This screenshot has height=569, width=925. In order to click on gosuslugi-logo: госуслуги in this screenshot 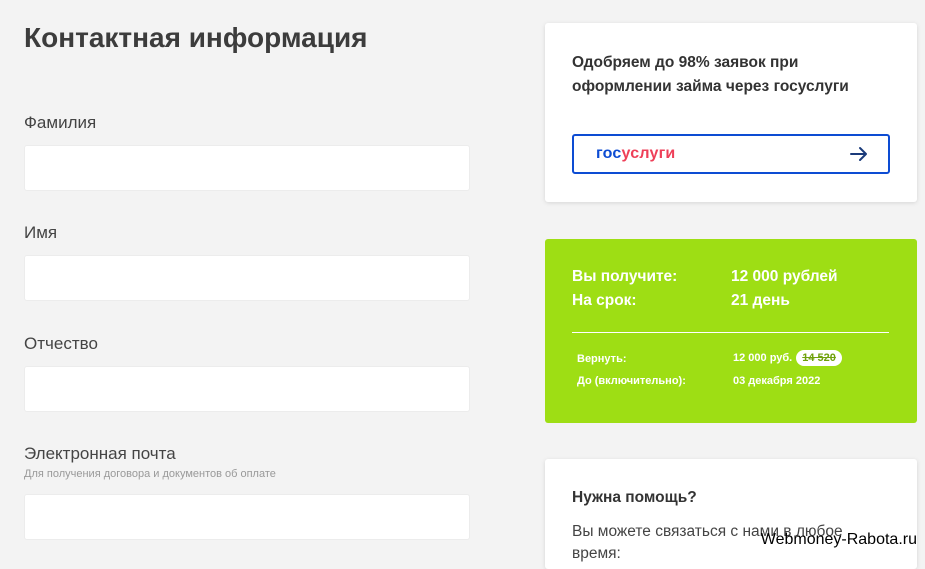, I will do `click(635, 154)`.